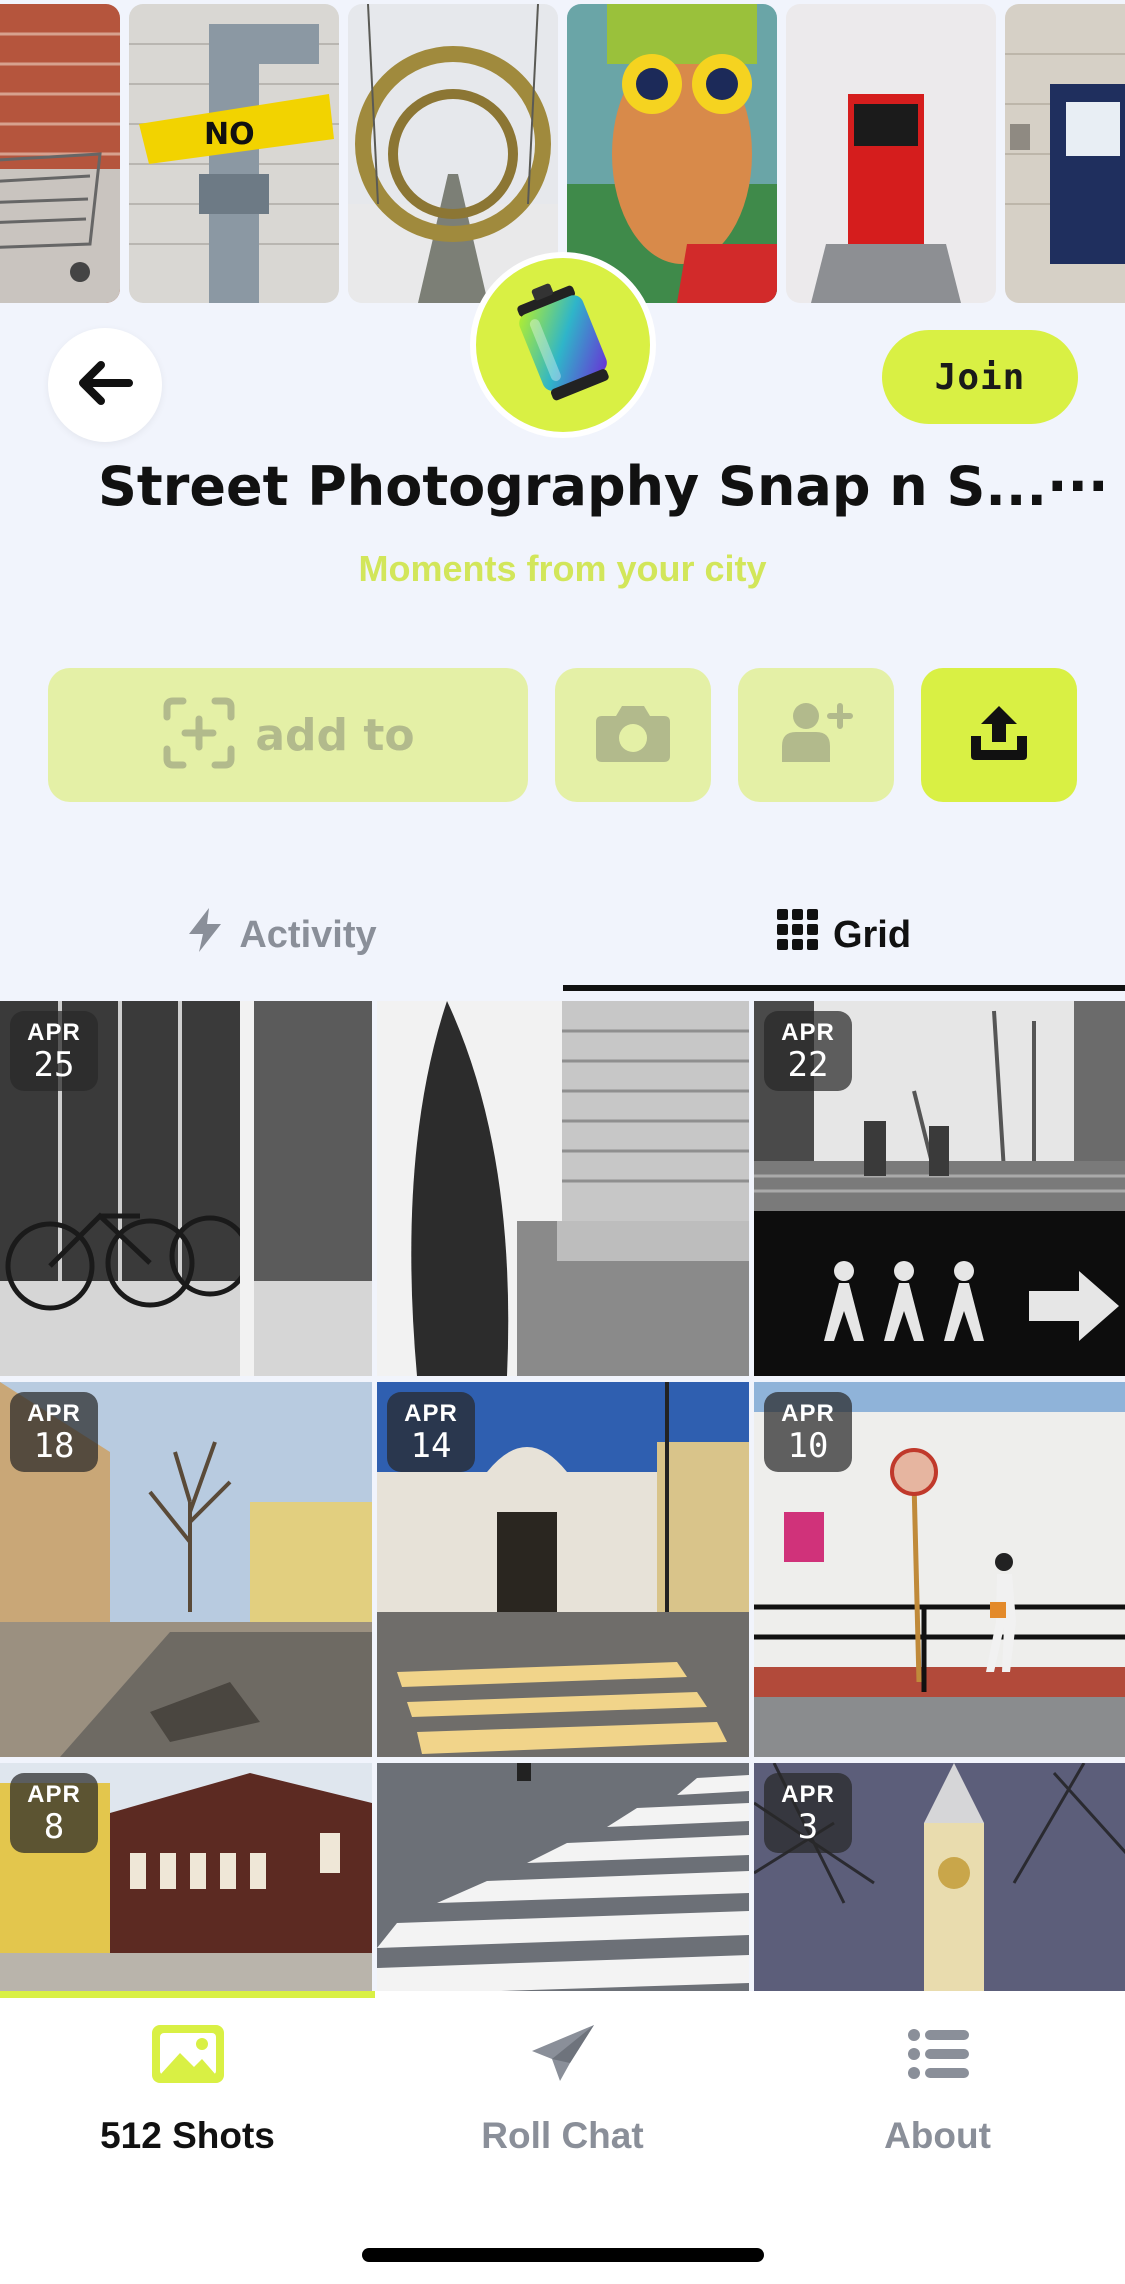 This screenshot has height=2284, width=1125. What do you see at coordinates (562, 568) in the screenshot?
I see `roll-subtitle: Moments from your city` at bounding box center [562, 568].